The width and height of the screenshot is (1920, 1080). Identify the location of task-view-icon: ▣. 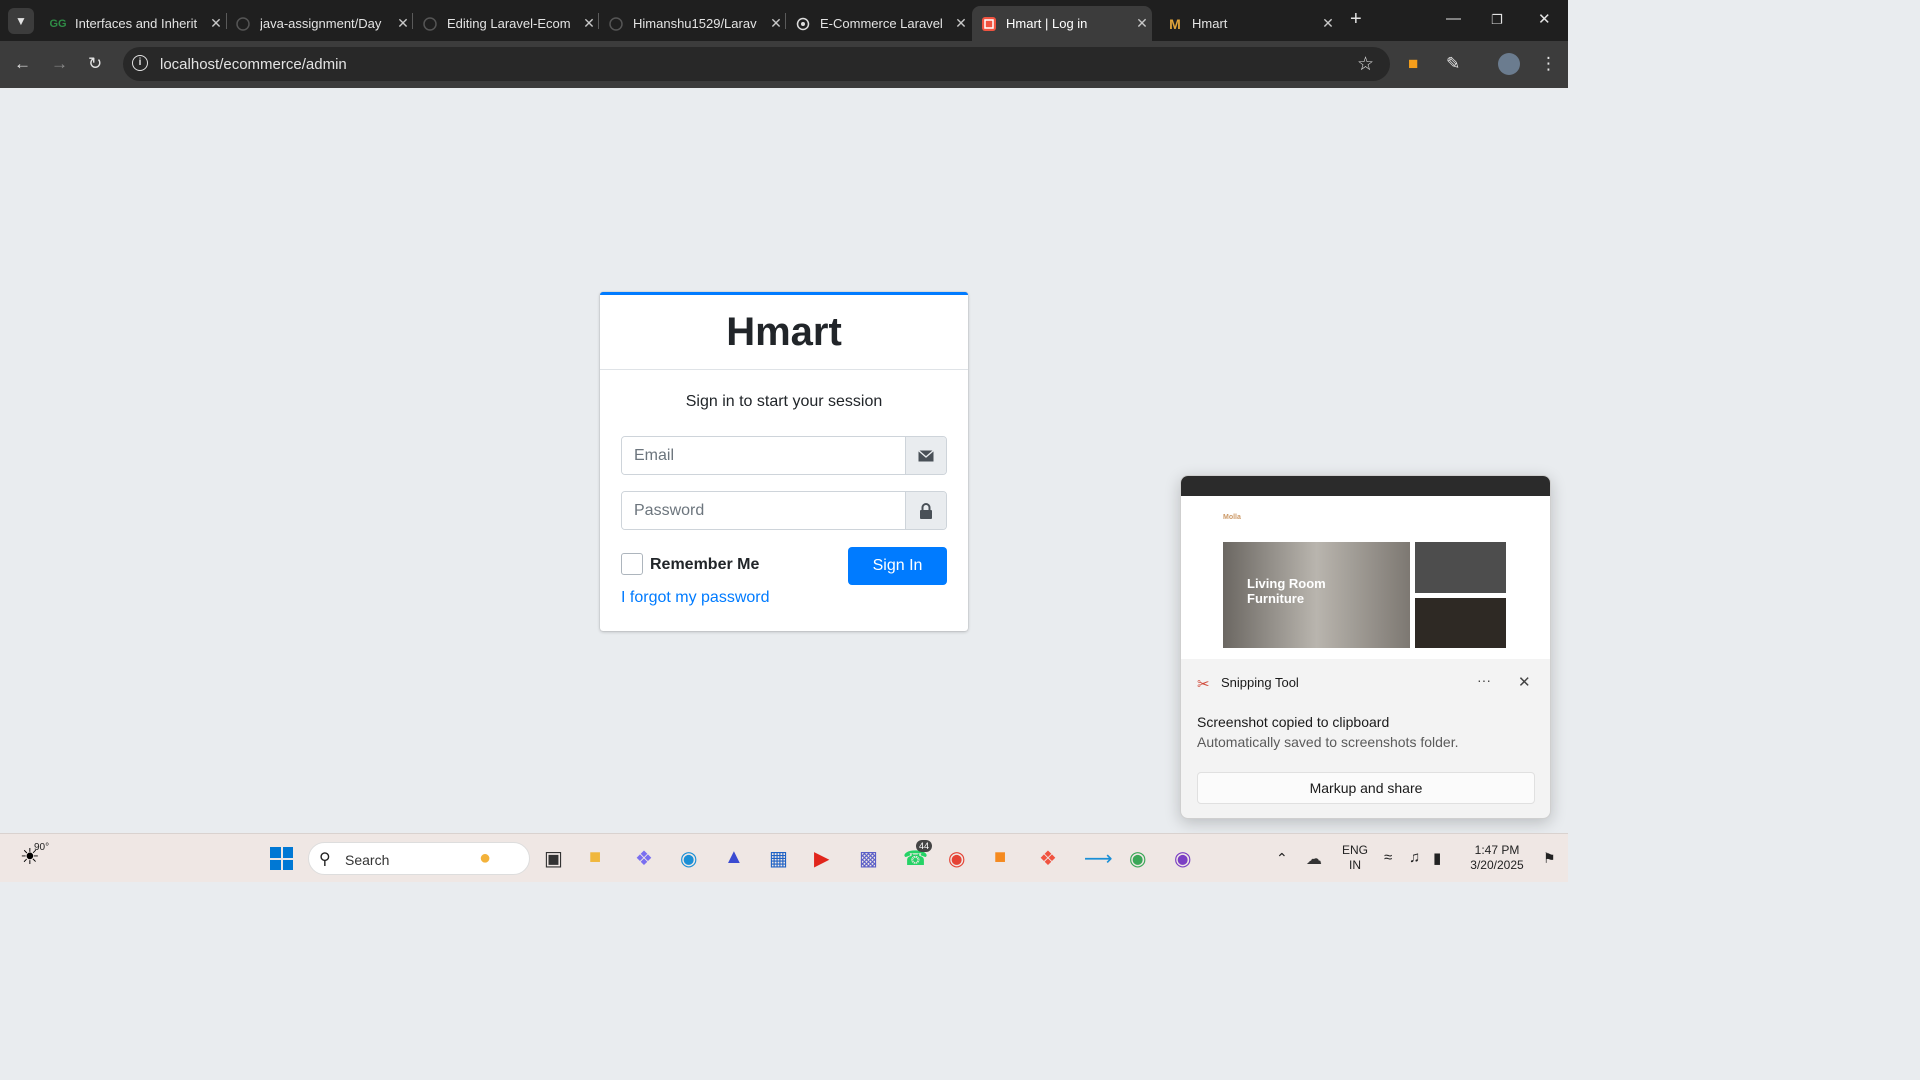
(553, 858).